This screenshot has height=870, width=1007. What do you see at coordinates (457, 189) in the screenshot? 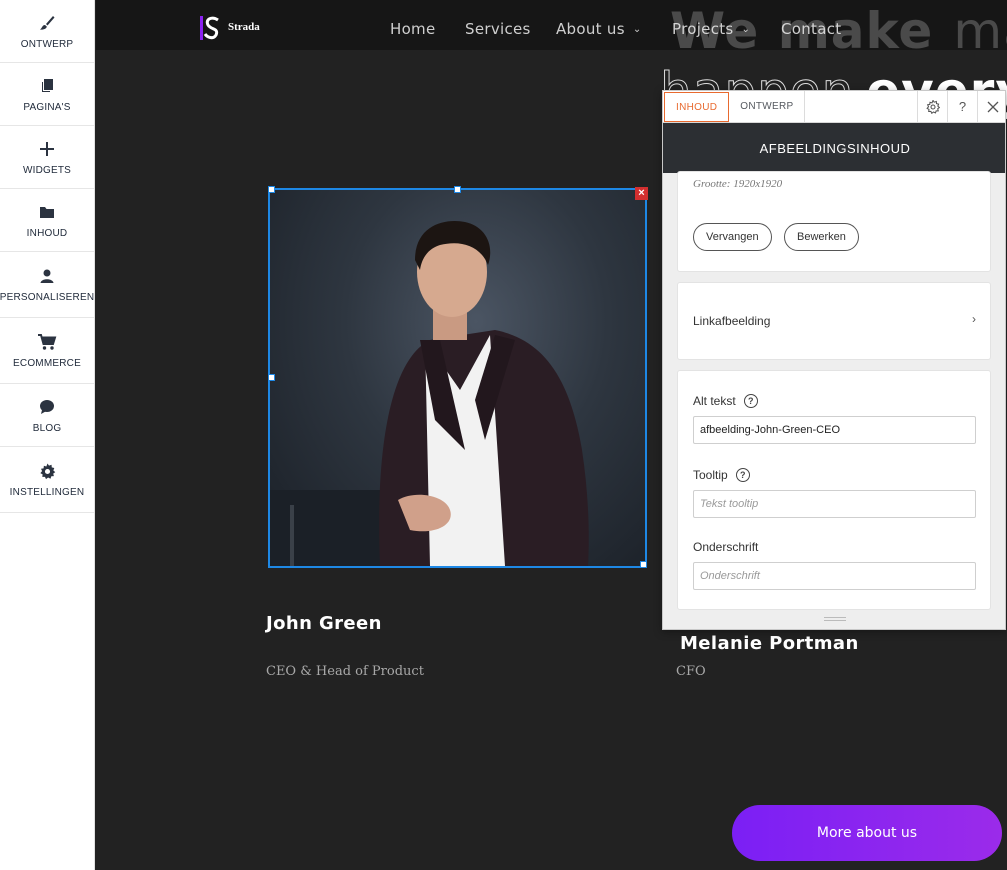
I see `resize-handle-top` at bounding box center [457, 189].